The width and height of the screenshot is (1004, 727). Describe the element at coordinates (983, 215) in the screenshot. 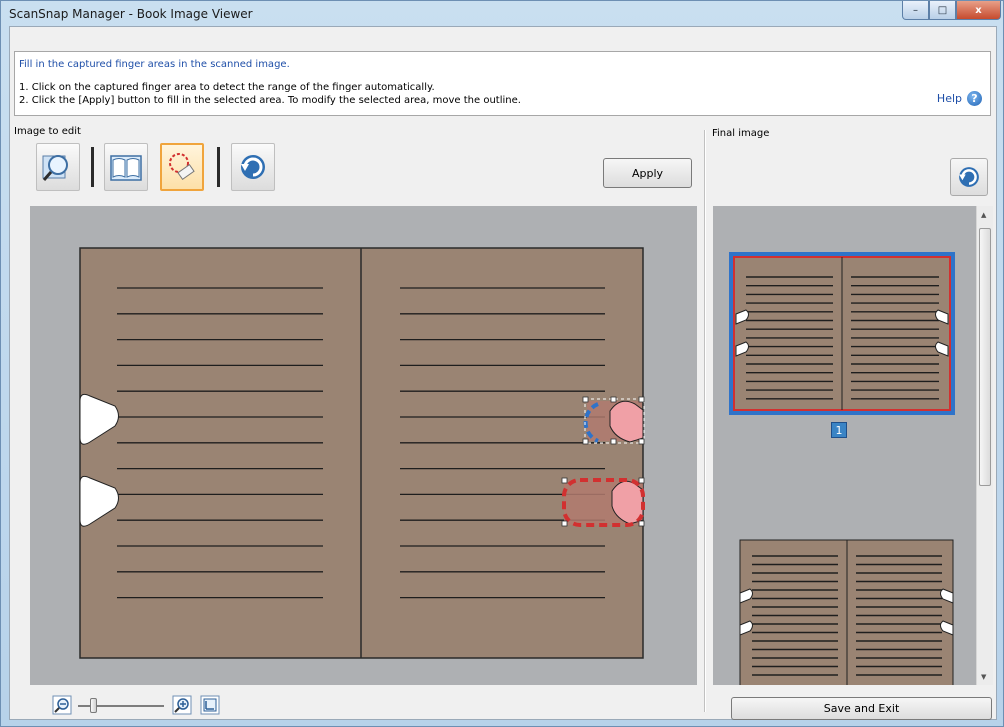

I see `scroll-up-icon: ▲` at that location.